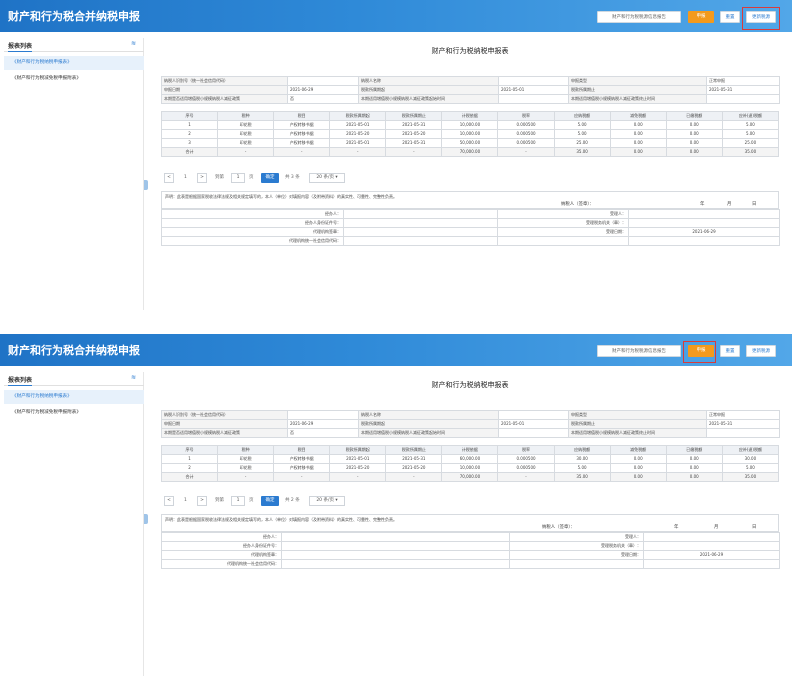  Describe the element at coordinates (428, 90) in the screenshot. I see `period-start-label: 税款所属期起` at that location.